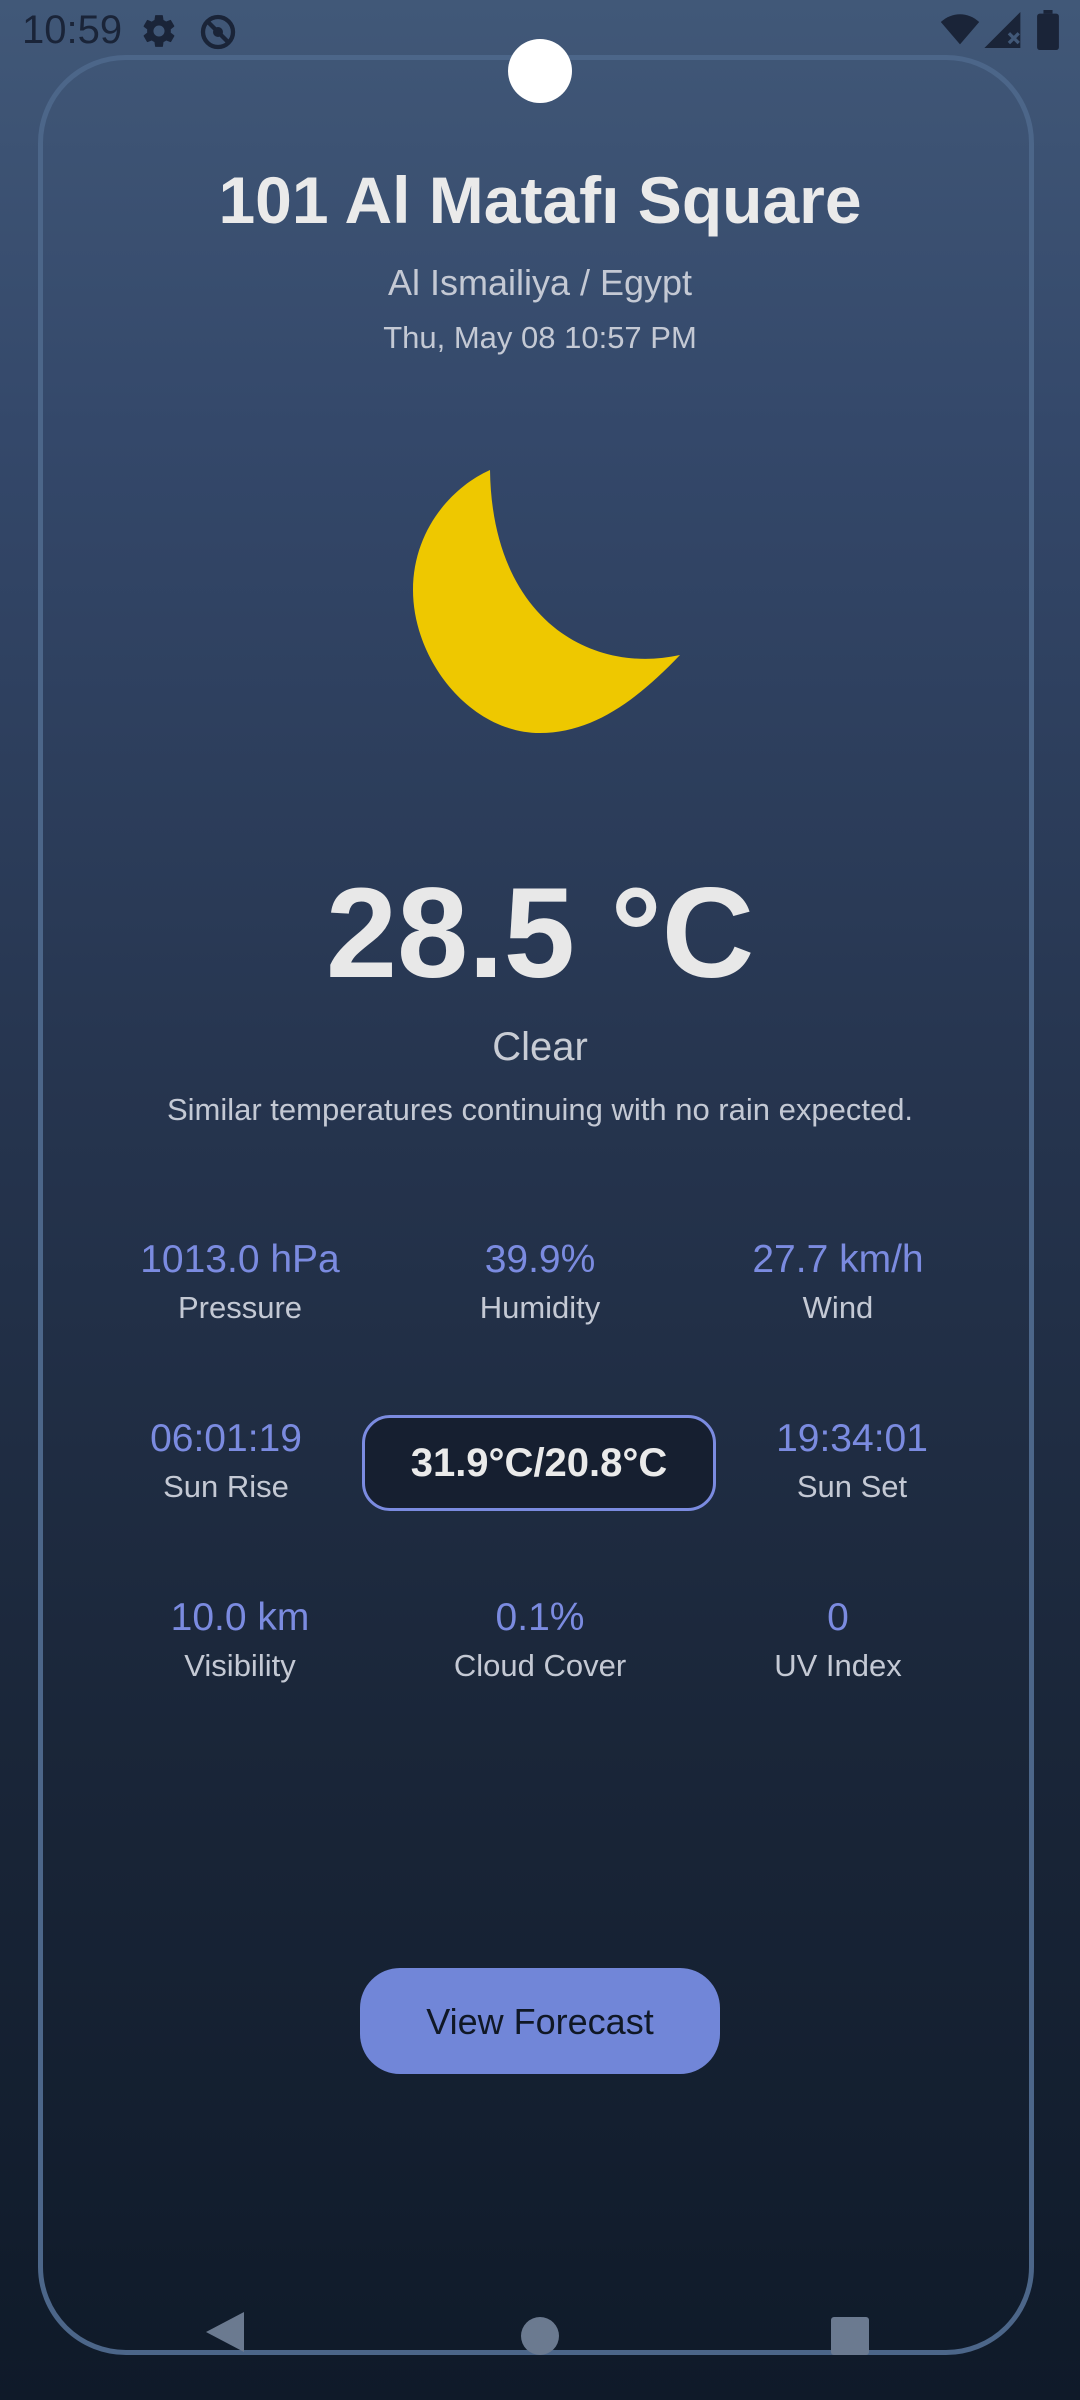  I want to click on location-region: Al Ismailiya / Egypt, so click(540, 282).